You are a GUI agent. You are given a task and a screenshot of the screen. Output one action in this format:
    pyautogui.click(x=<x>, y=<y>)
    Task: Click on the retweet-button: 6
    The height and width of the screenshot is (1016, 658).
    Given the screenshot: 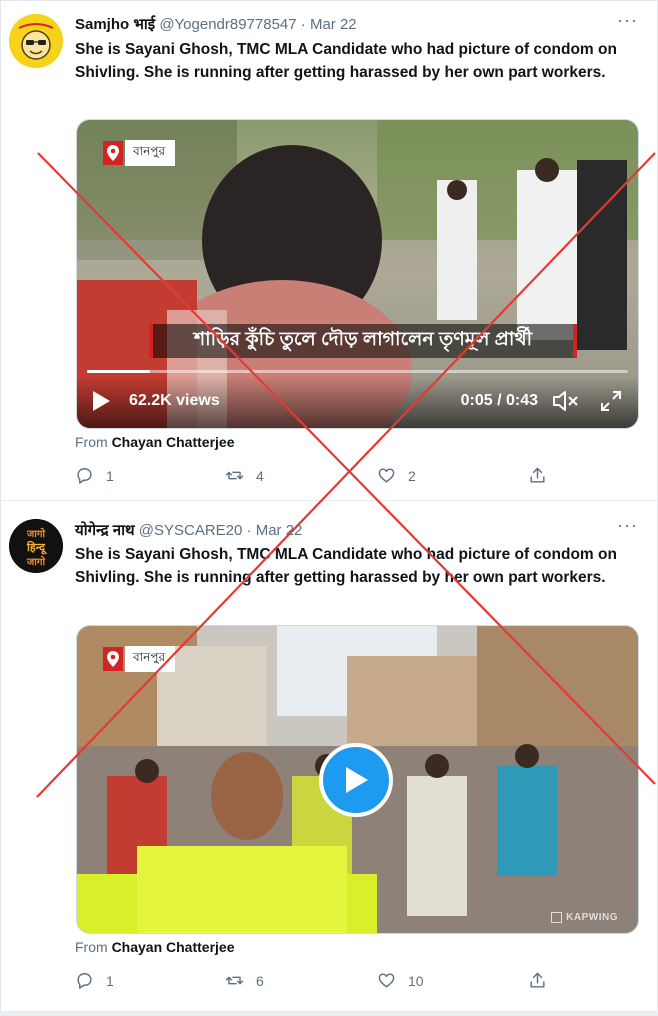 What is the action you would take?
    pyautogui.click(x=244, y=980)
    